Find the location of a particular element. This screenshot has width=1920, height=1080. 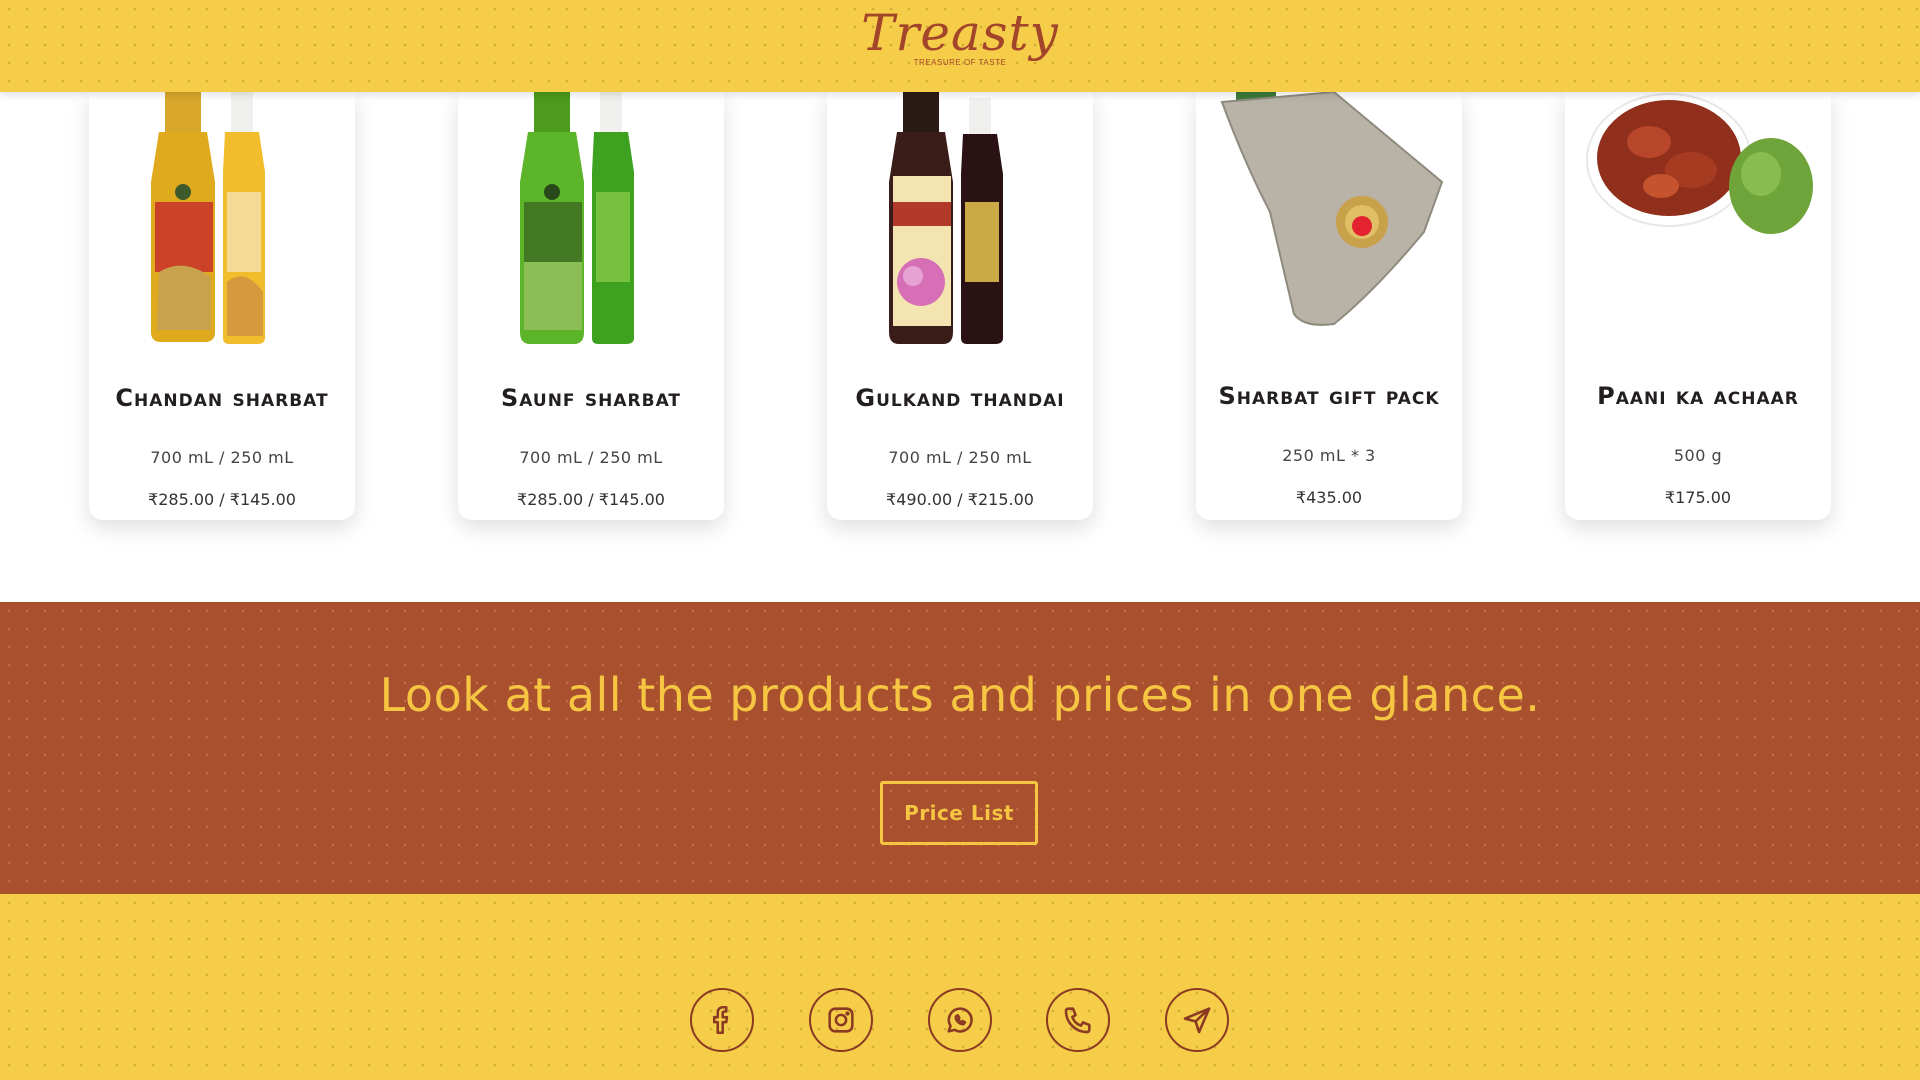

product-size: 500 g is located at coordinates (1698, 455).